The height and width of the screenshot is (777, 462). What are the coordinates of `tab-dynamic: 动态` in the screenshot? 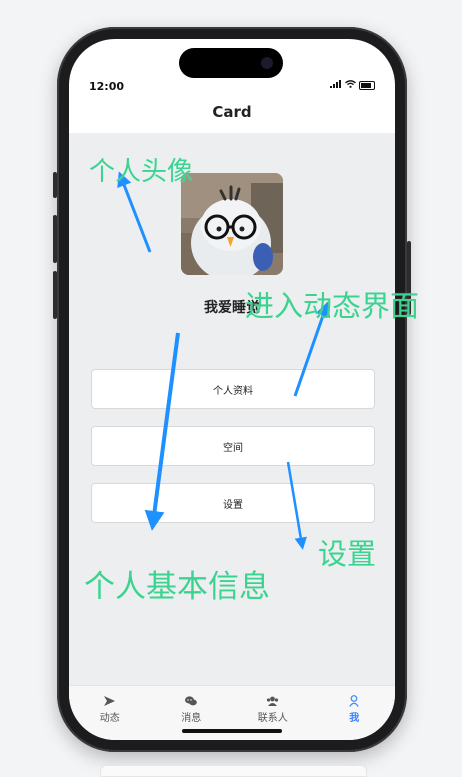 It's located at (110, 713).